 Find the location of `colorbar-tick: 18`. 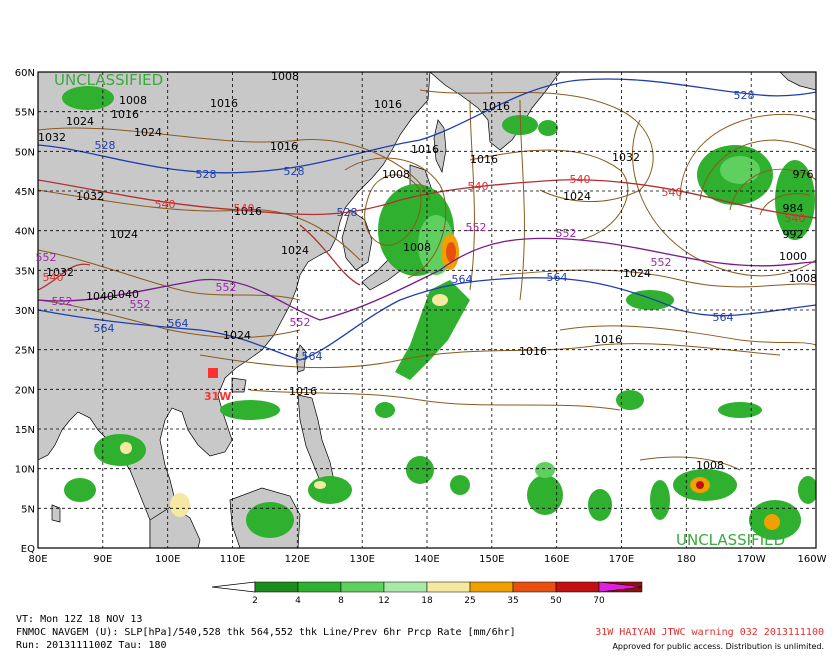

colorbar-tick: 18 is located at coordinates (427, 601).